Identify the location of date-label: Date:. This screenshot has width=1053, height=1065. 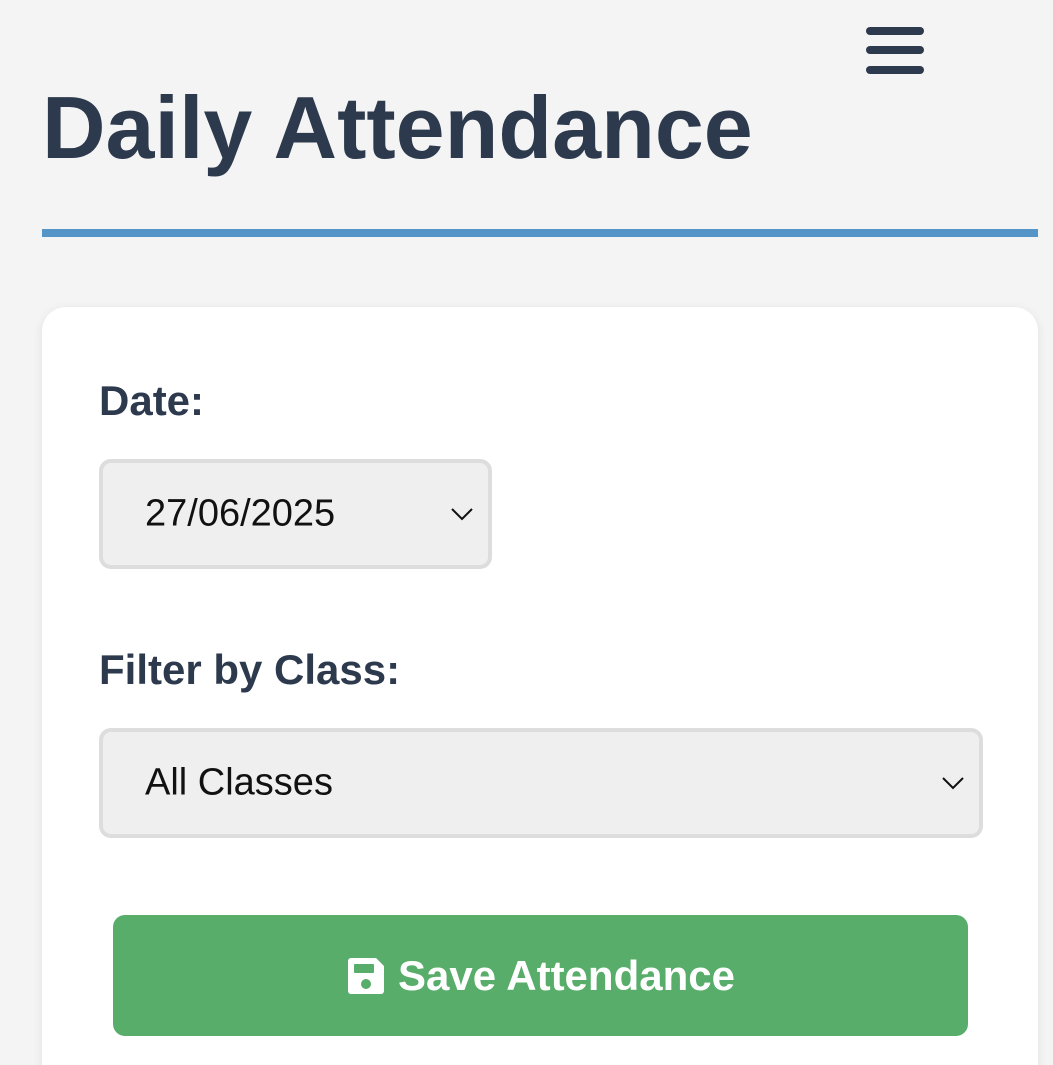
(152, 400).